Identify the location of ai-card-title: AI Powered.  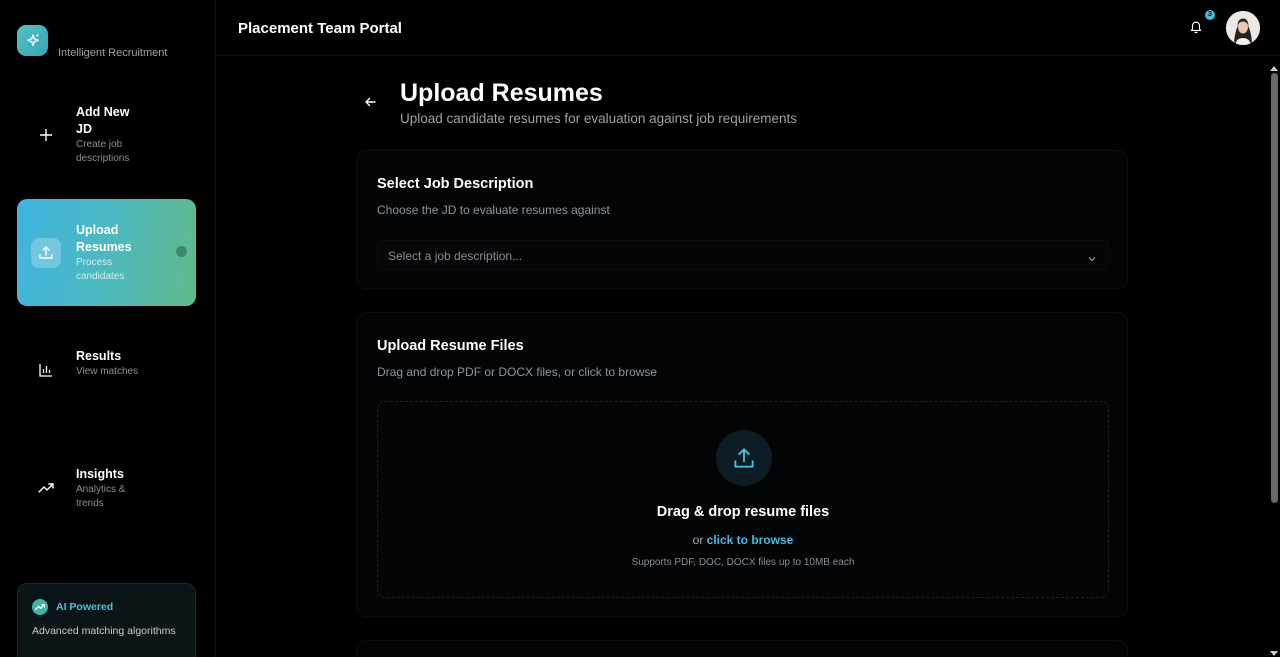
(85, 607).